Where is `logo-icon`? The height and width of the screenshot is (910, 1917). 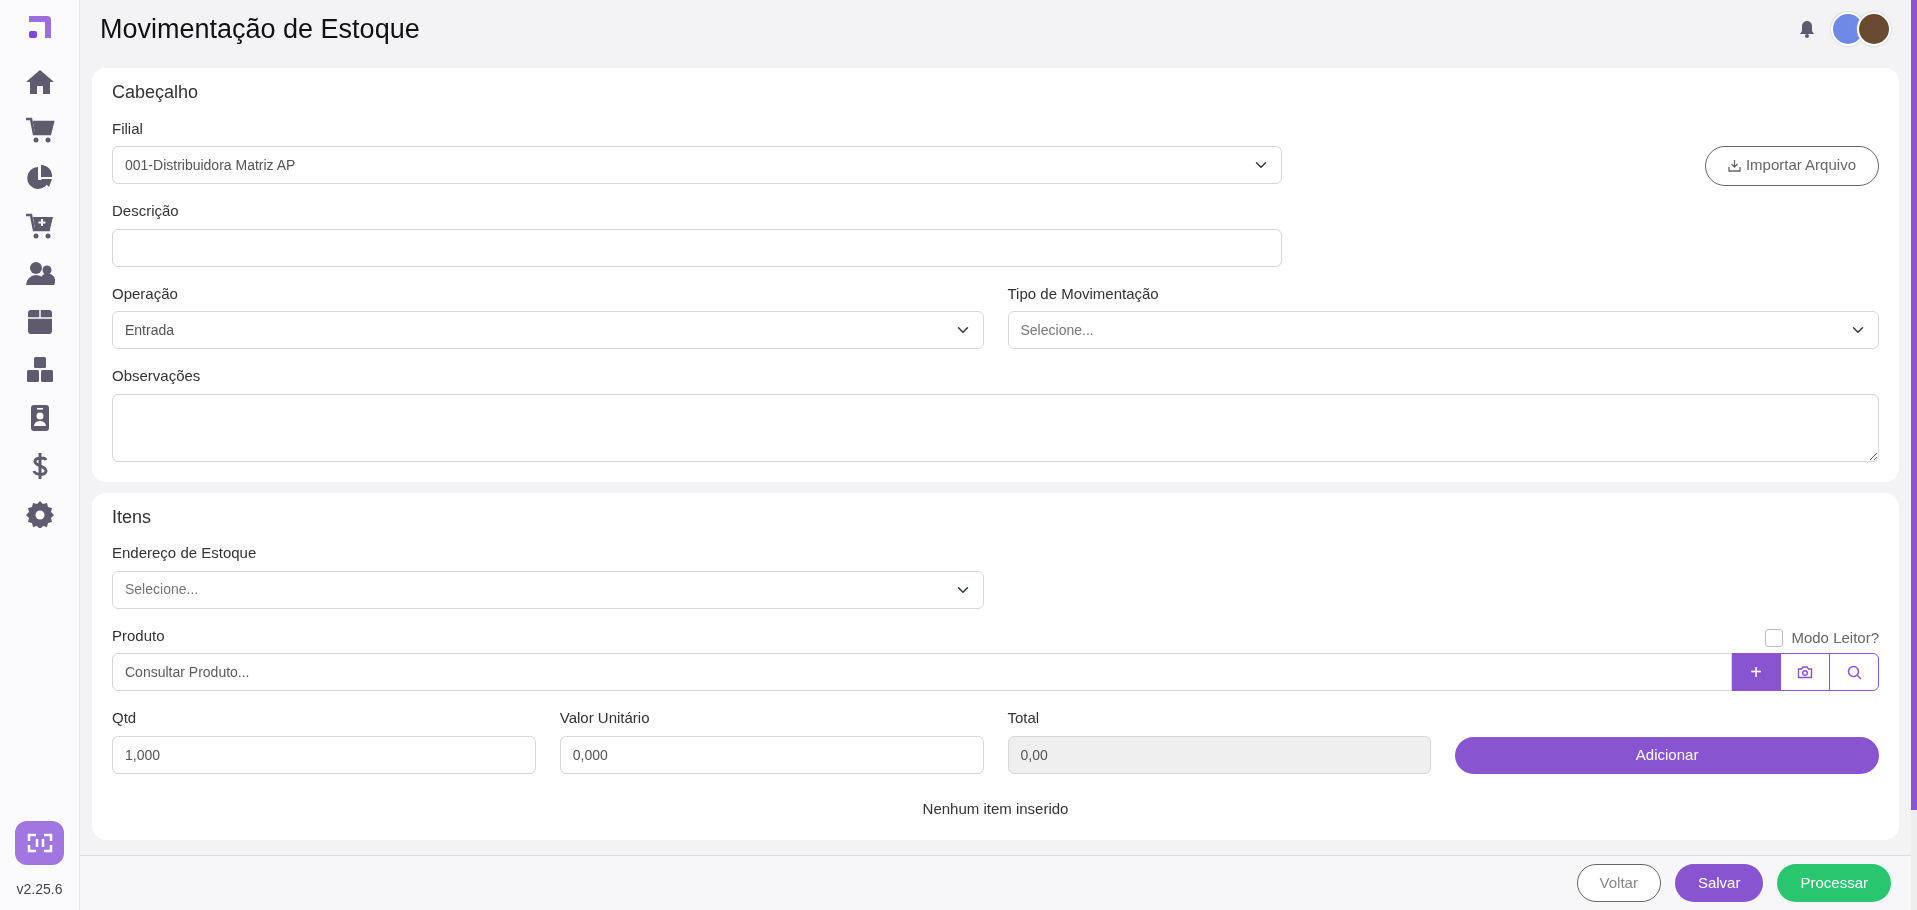 logo-icon is located at coordinates (39, 27).